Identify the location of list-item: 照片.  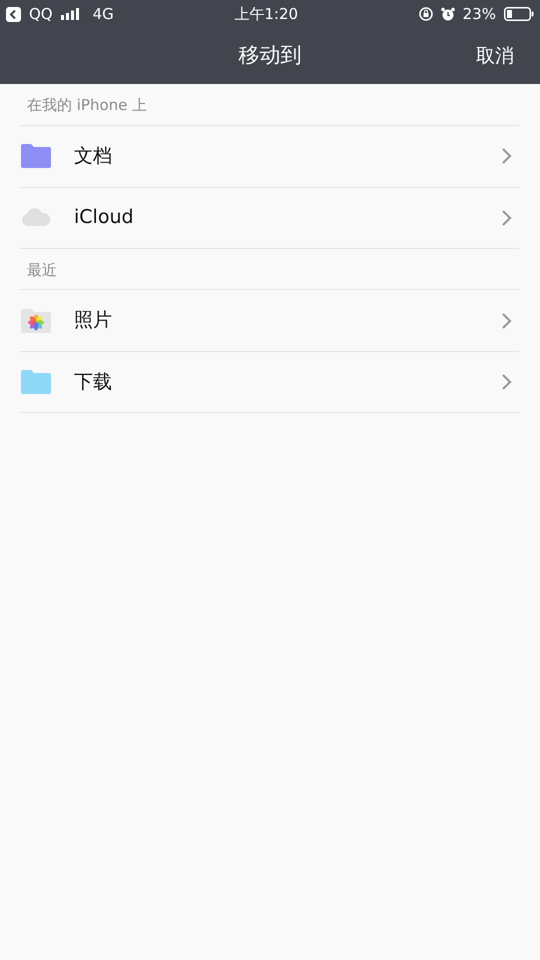
(269, 320).